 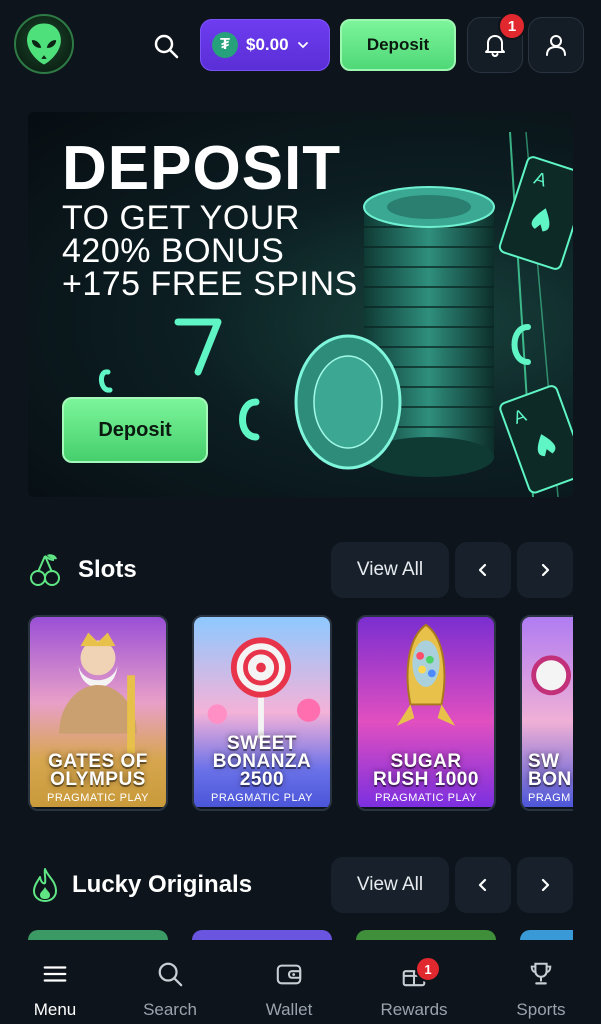 I want to click on game-card: GATES OF OLYMPUS PRAGMATIC PLAY, so click(x=98, y=713).